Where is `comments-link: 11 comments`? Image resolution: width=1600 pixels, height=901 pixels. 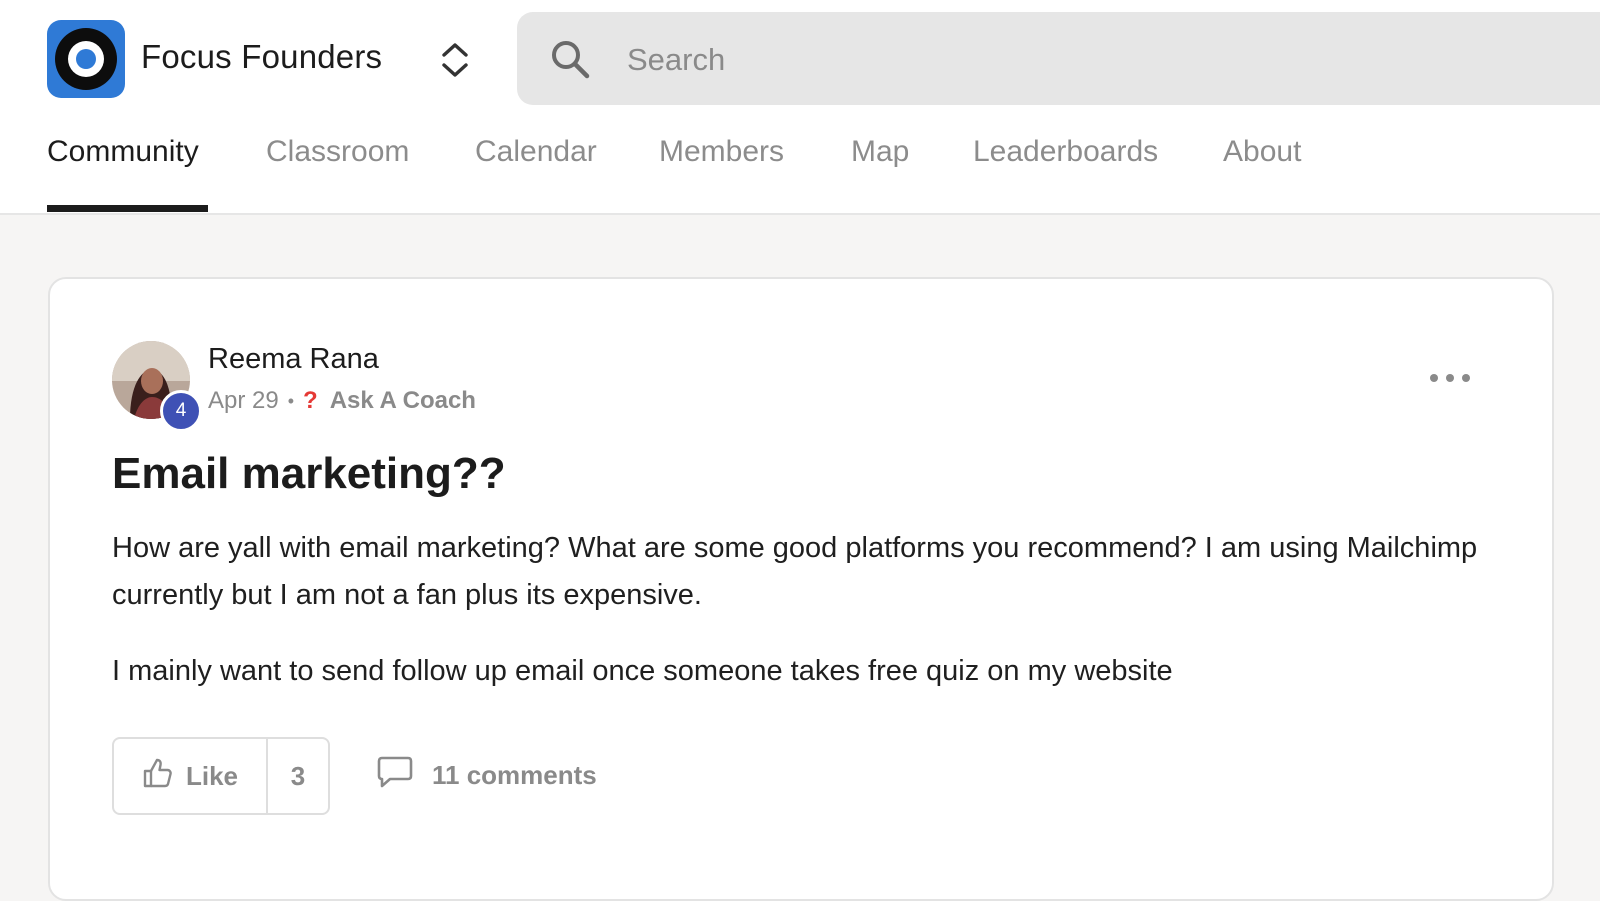 comments-link: 11 comments is located at coordinates (486, 775).